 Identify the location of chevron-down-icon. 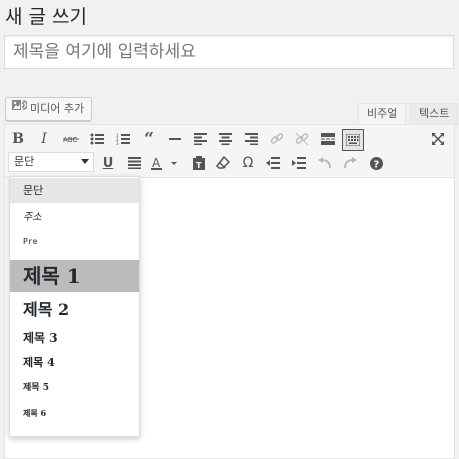
(85, 161).